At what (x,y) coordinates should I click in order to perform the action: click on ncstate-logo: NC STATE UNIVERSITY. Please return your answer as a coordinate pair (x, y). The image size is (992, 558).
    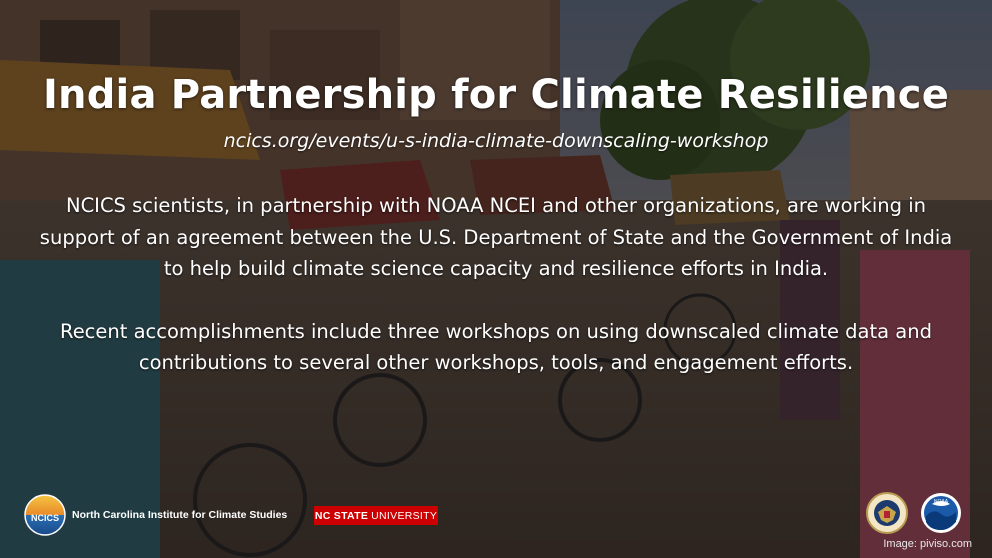
    Looking at the image, I should click on (376, 515).